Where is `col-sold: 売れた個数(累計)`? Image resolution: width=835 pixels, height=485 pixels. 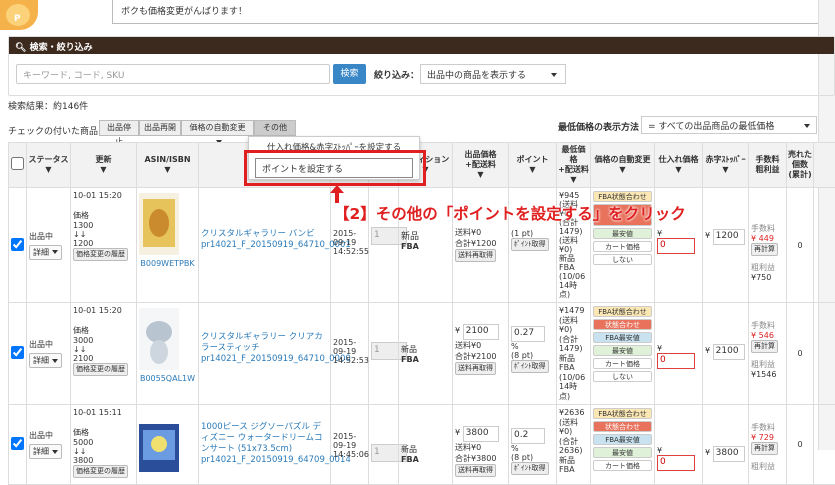
col-sold: 売れた個数(累計) is located at coordinates (800, 165).